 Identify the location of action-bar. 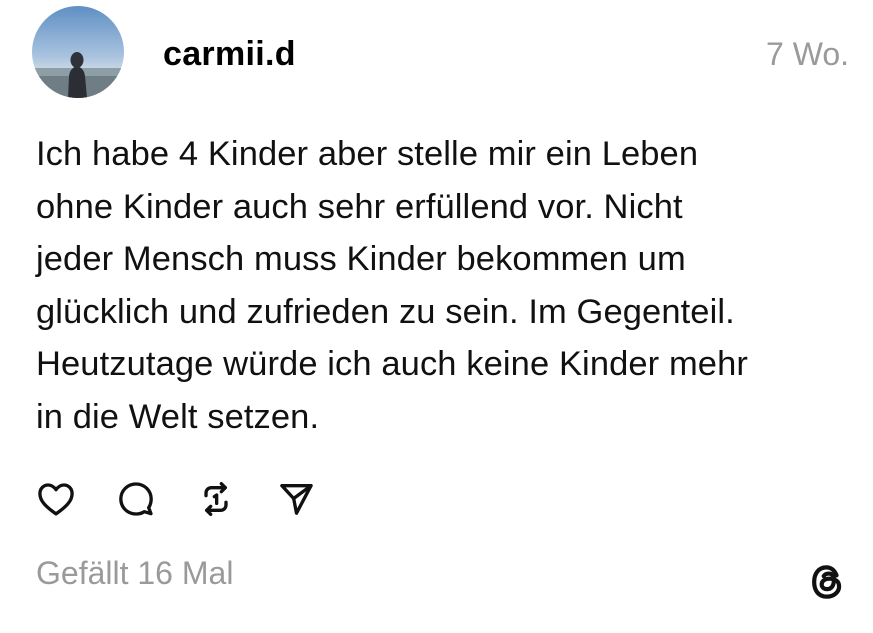
(194, 499).